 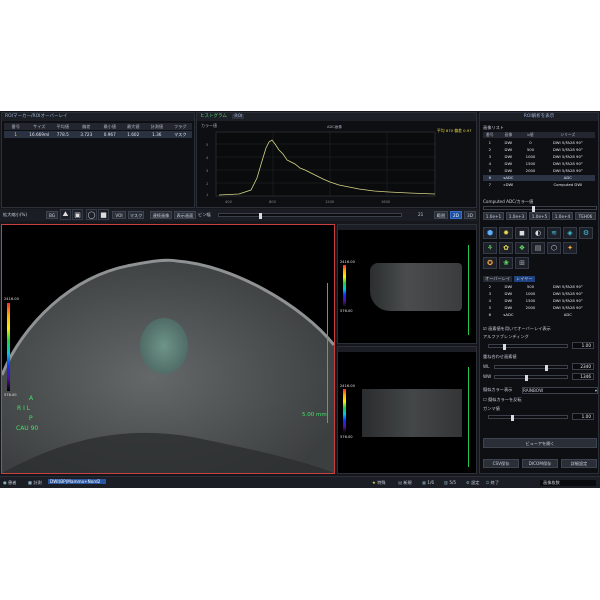 What do you see at coordinates (502, 400) in the screenshot?
I see `invert-checkbox: ☐ 擬似カラーを反転` at bounding box center [502, 400].